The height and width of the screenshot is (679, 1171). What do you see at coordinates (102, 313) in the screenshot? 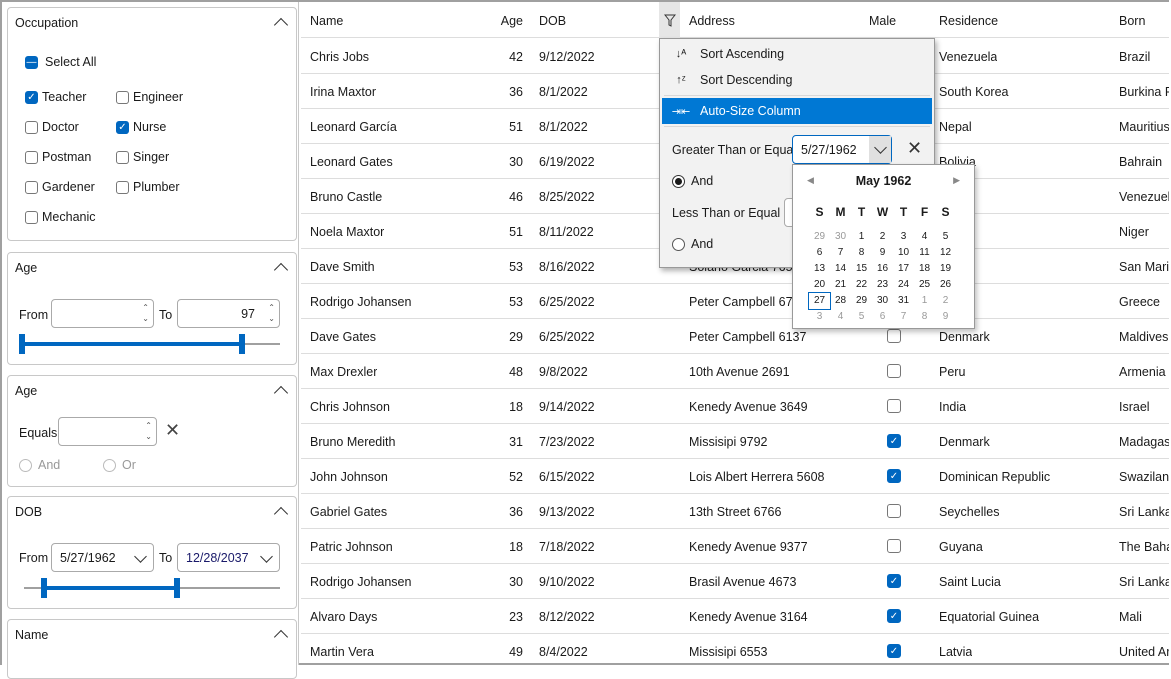
I see `age-from-input: ⌃ ⌄` at bounding box center [102, 313].